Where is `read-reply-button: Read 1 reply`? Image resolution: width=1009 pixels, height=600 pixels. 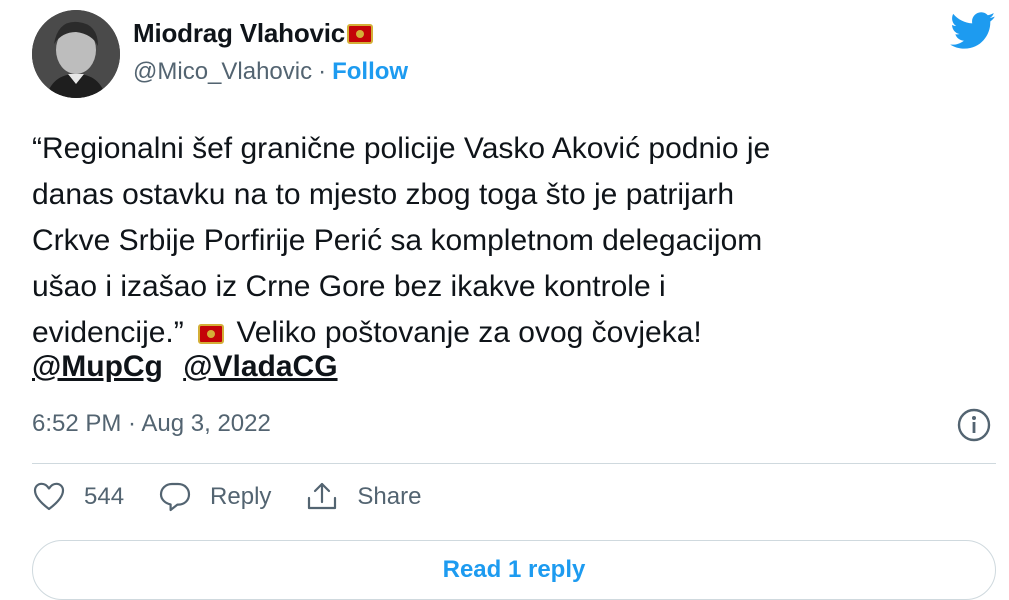 read-reply-button: Read 1 reply is located at coordinates (514, 570).